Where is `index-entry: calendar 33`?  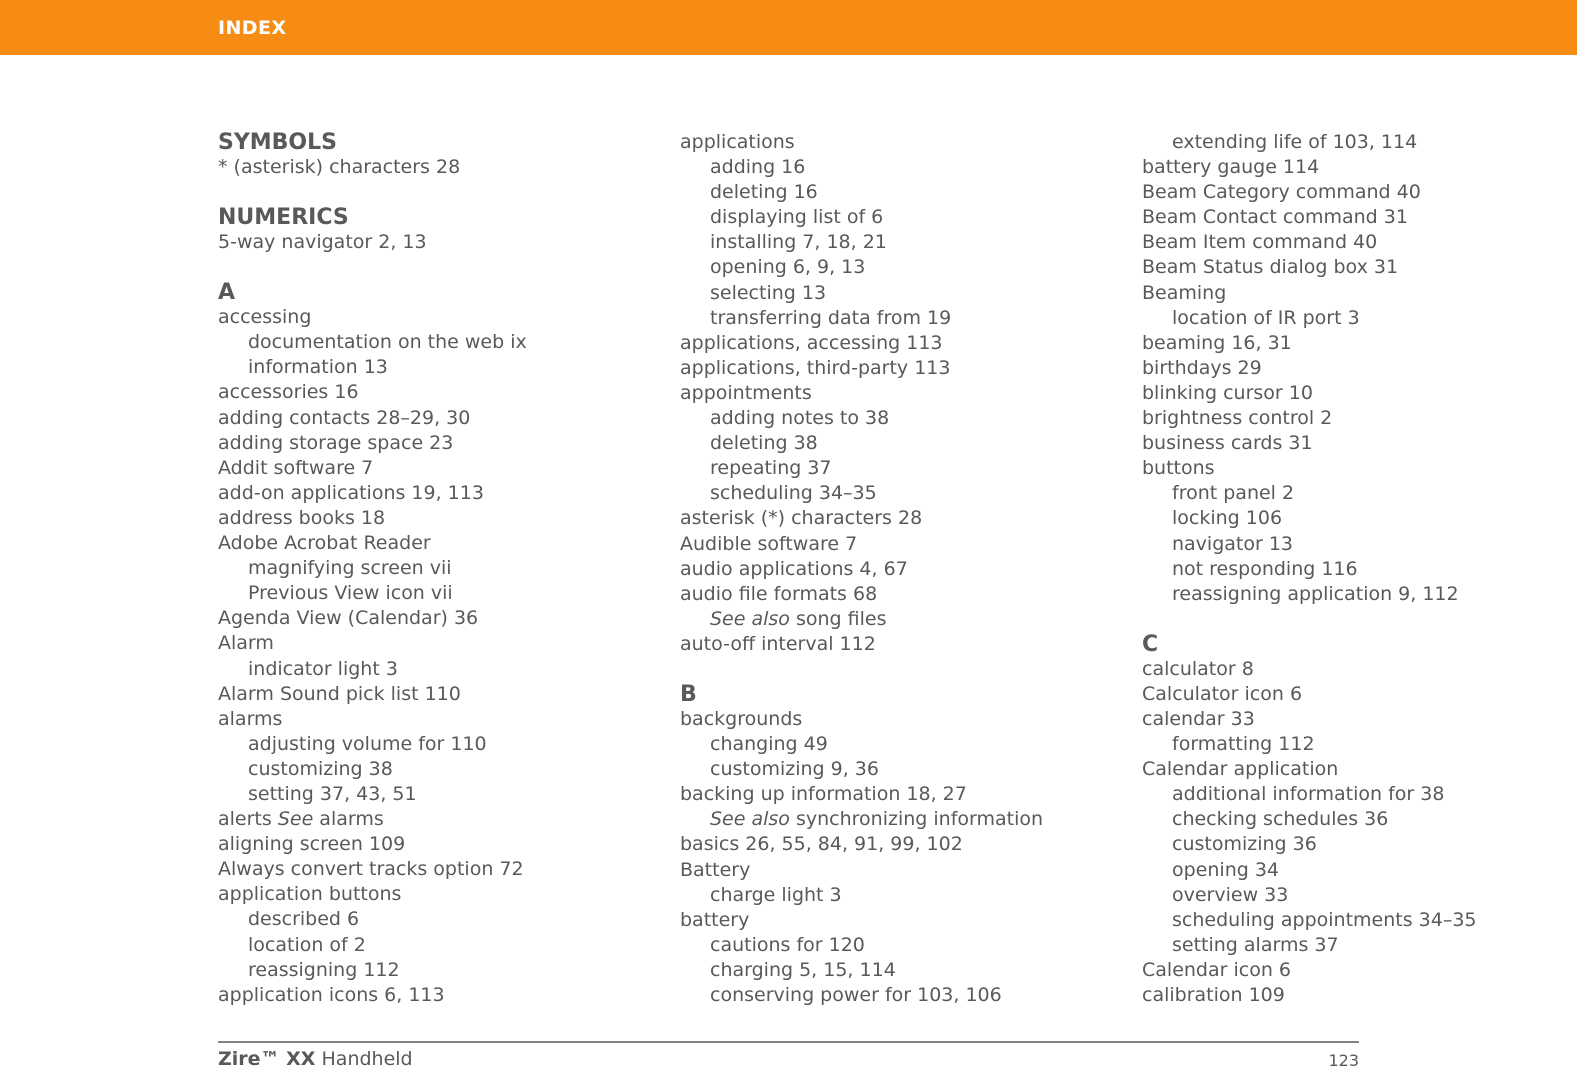 index-entry: calendar 33 is located at coordinates (1198, 718).